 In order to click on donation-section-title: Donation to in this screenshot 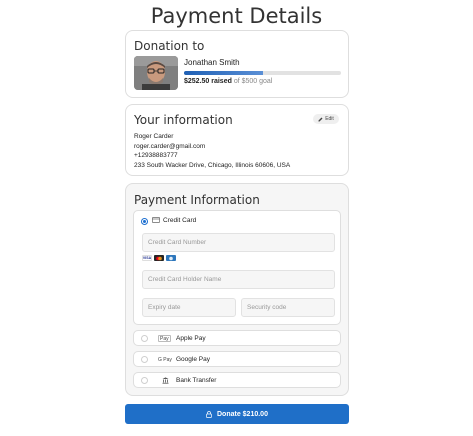, I will do `click(169, 46)`.